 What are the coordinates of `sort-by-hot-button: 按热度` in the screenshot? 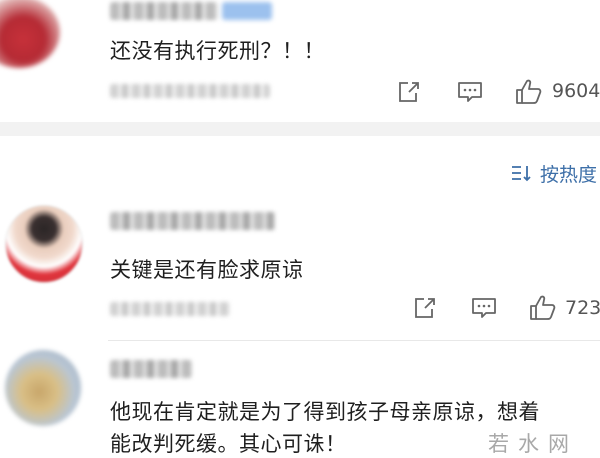 It's located at (553, 173).